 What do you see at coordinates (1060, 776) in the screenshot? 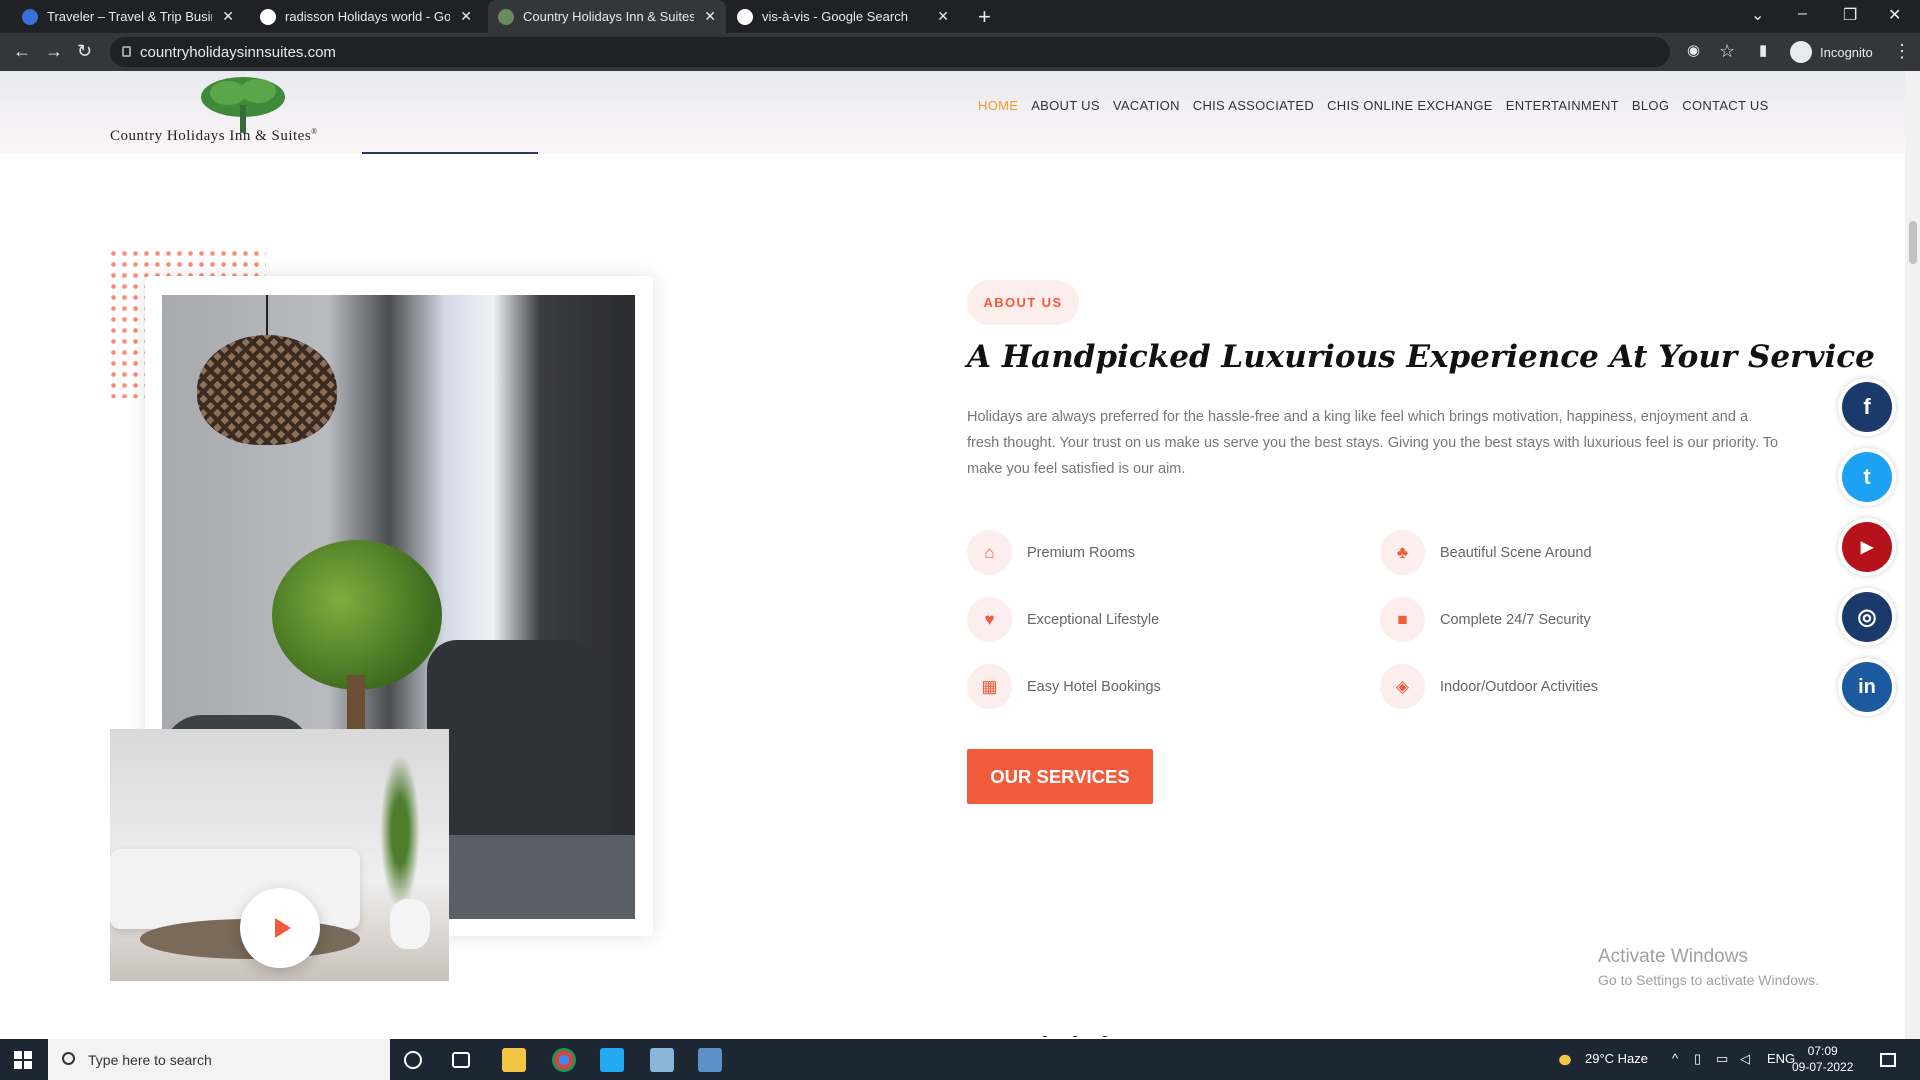
I see `our-services-button: OUR SERVICES` at bounding box center [1060, 776].